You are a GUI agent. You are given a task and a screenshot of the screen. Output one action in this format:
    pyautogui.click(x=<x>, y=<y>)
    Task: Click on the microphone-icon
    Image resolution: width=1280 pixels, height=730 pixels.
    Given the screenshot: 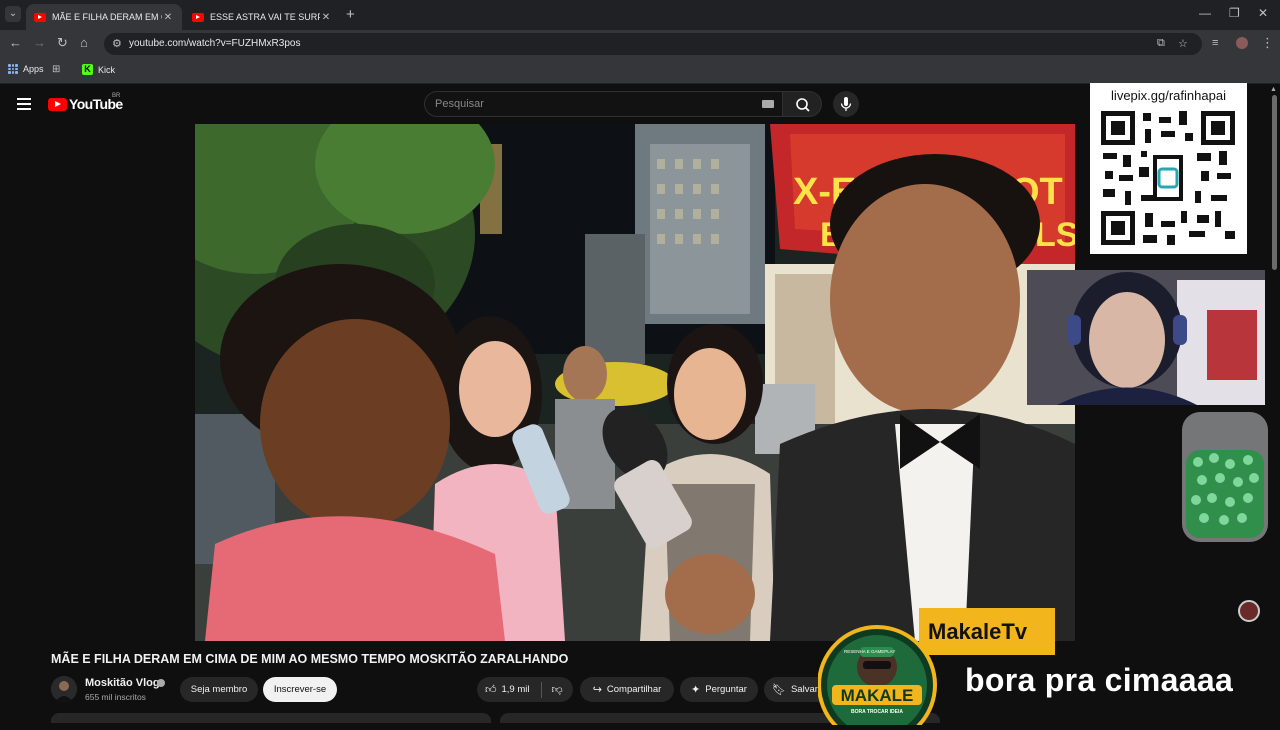 What is the action you would take?
    pyautogui.click(x=846, y=104)
    